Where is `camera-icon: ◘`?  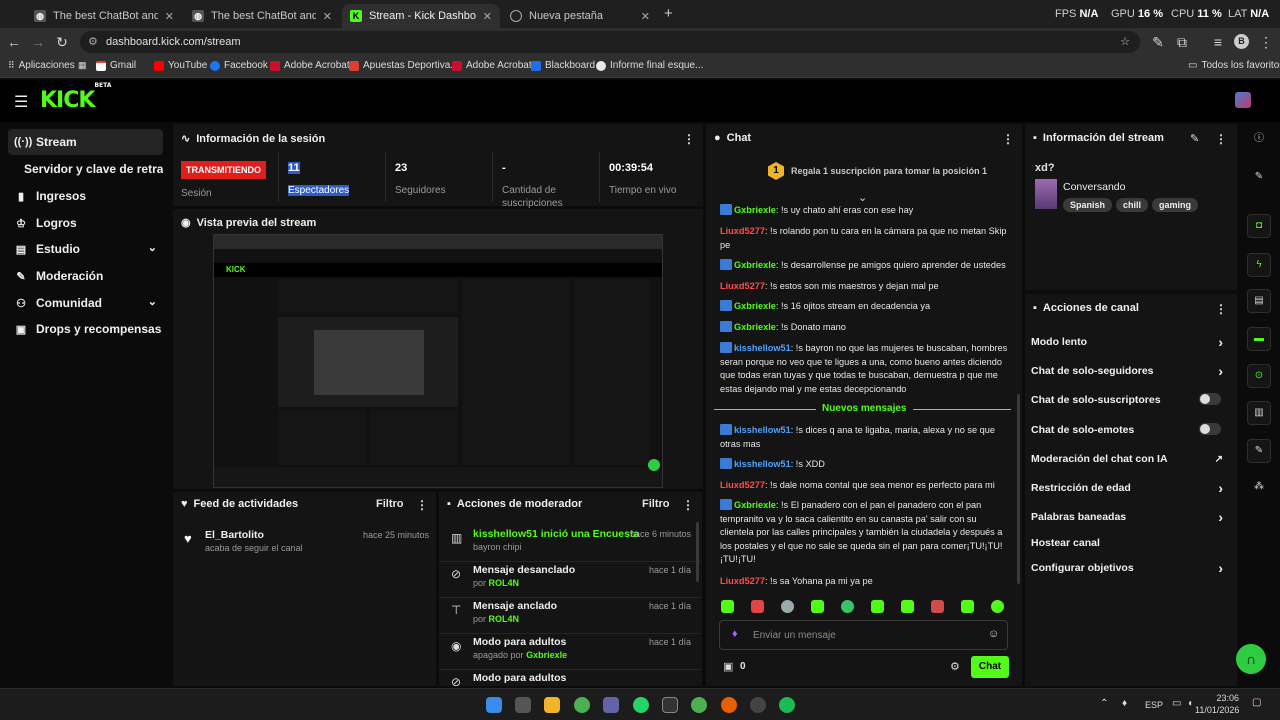 camera-icon: ◘ is located at coordinates (1259, 226).